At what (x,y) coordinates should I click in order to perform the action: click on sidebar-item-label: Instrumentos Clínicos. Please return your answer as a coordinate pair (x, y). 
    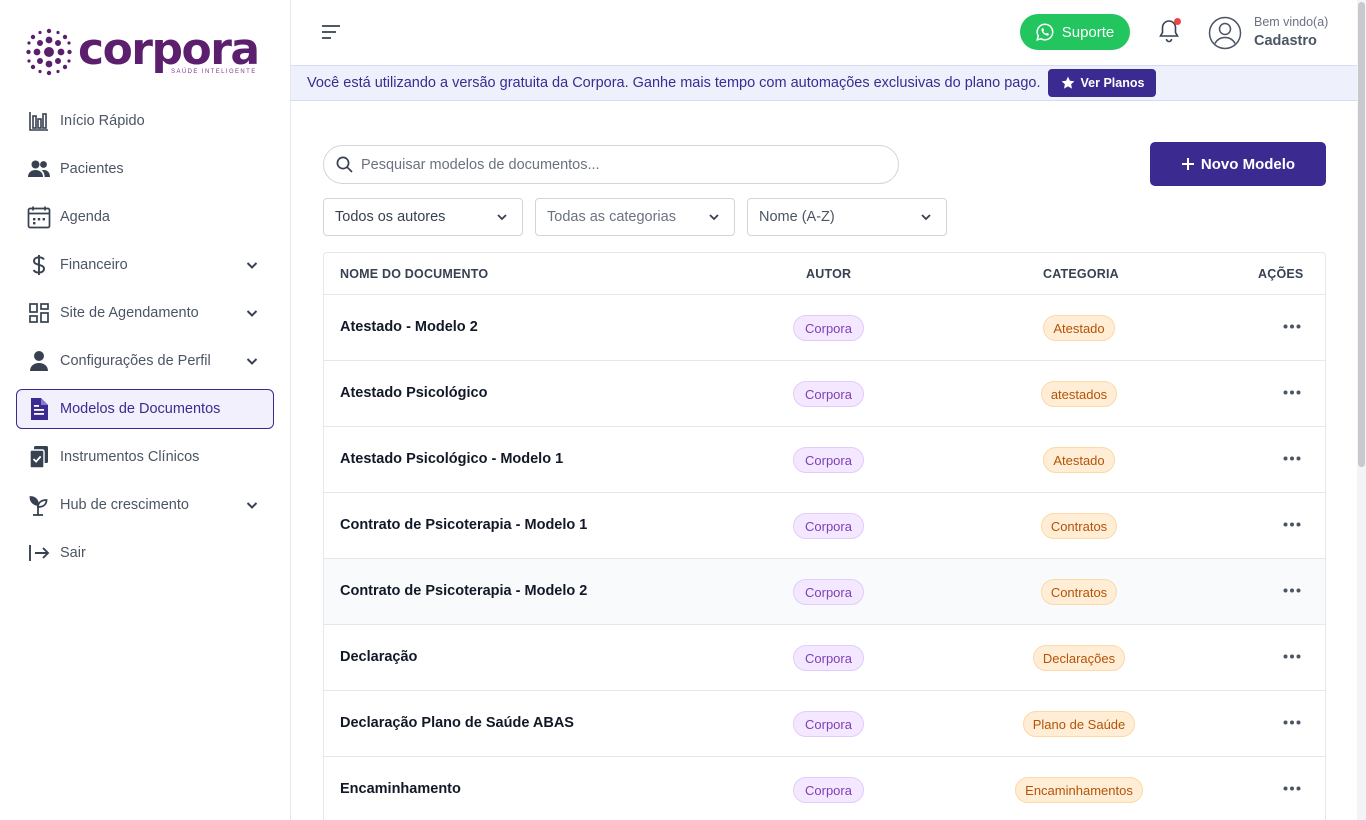
    Looking at the image, I should click on (130, 457).